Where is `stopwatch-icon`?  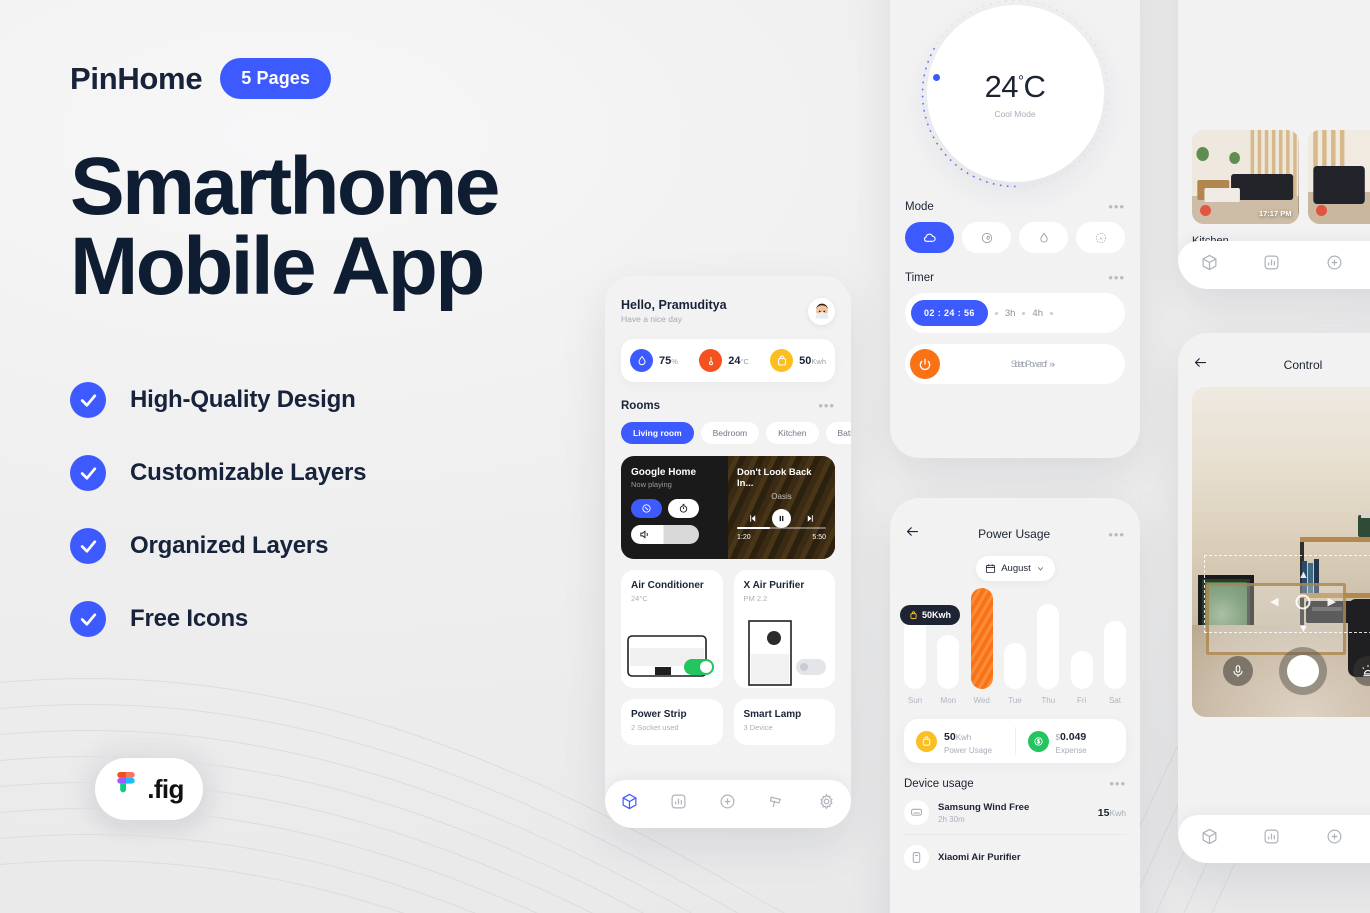
stopwatch-icon is located at coordinates (683, 508).